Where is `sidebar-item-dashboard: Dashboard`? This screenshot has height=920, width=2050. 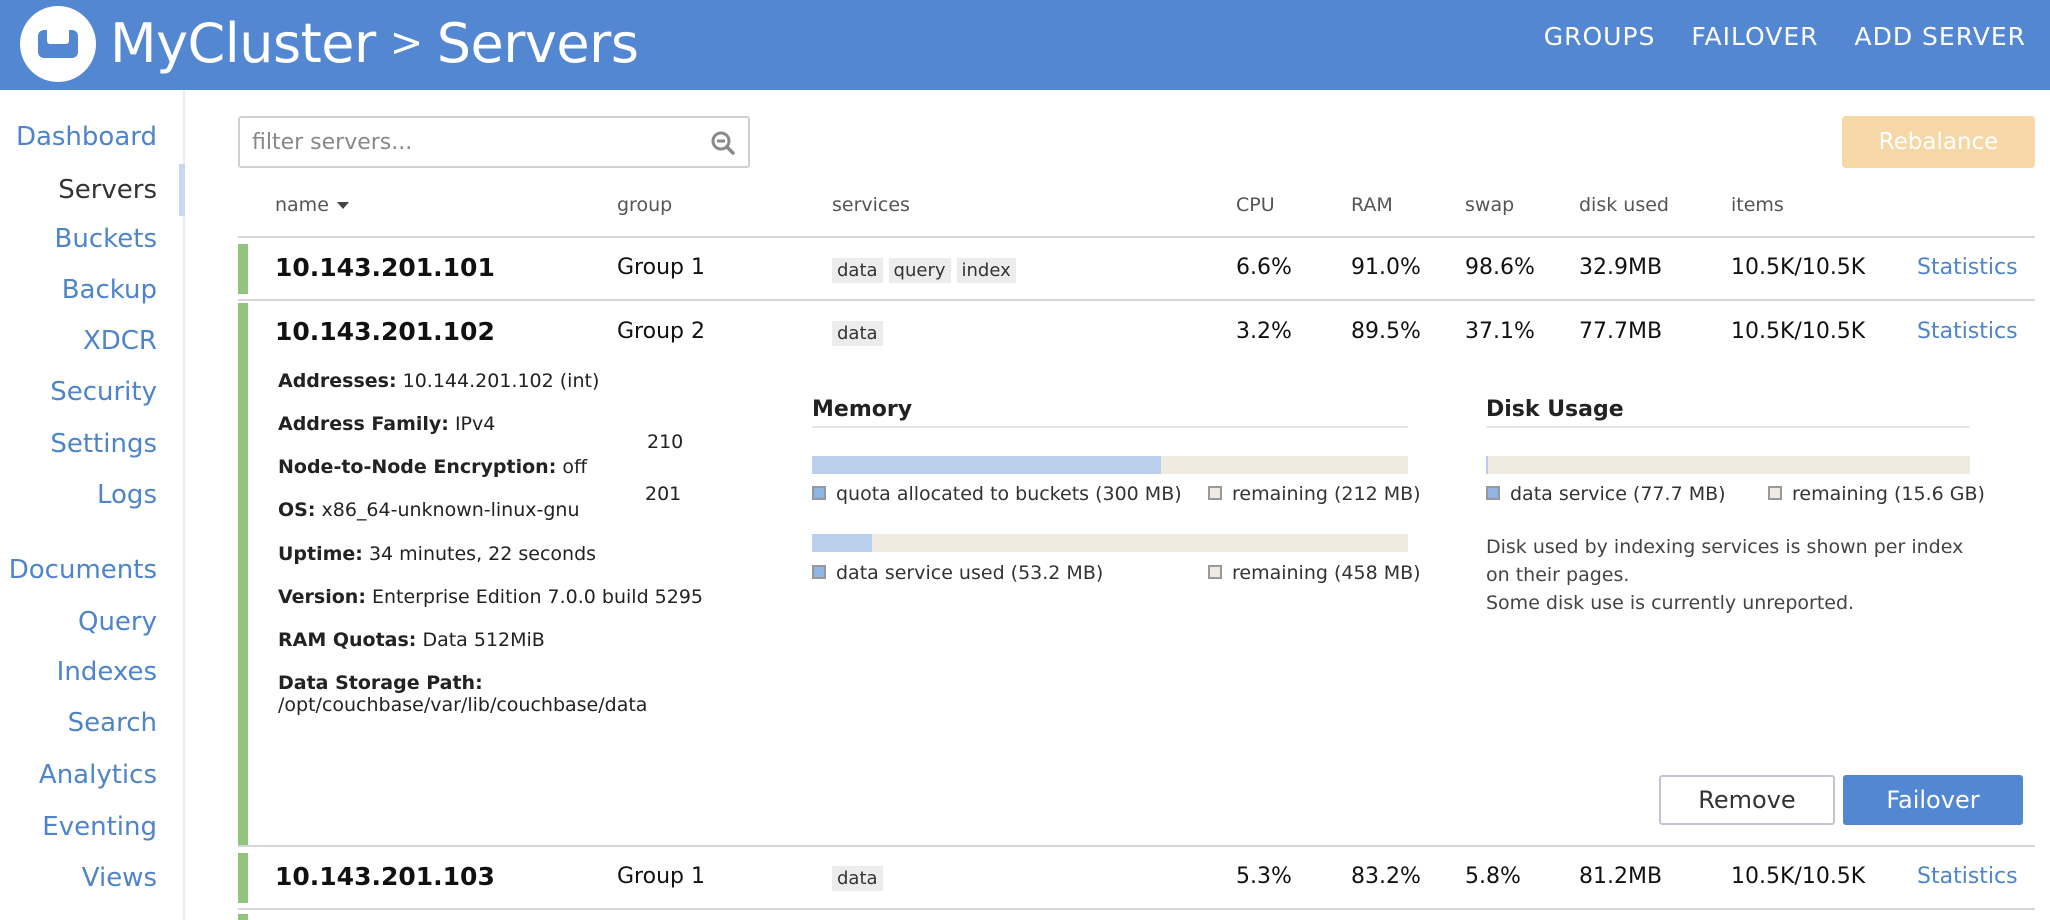 sidebar-item-dashboard: Dashboard is located at coordinates (86, 137).